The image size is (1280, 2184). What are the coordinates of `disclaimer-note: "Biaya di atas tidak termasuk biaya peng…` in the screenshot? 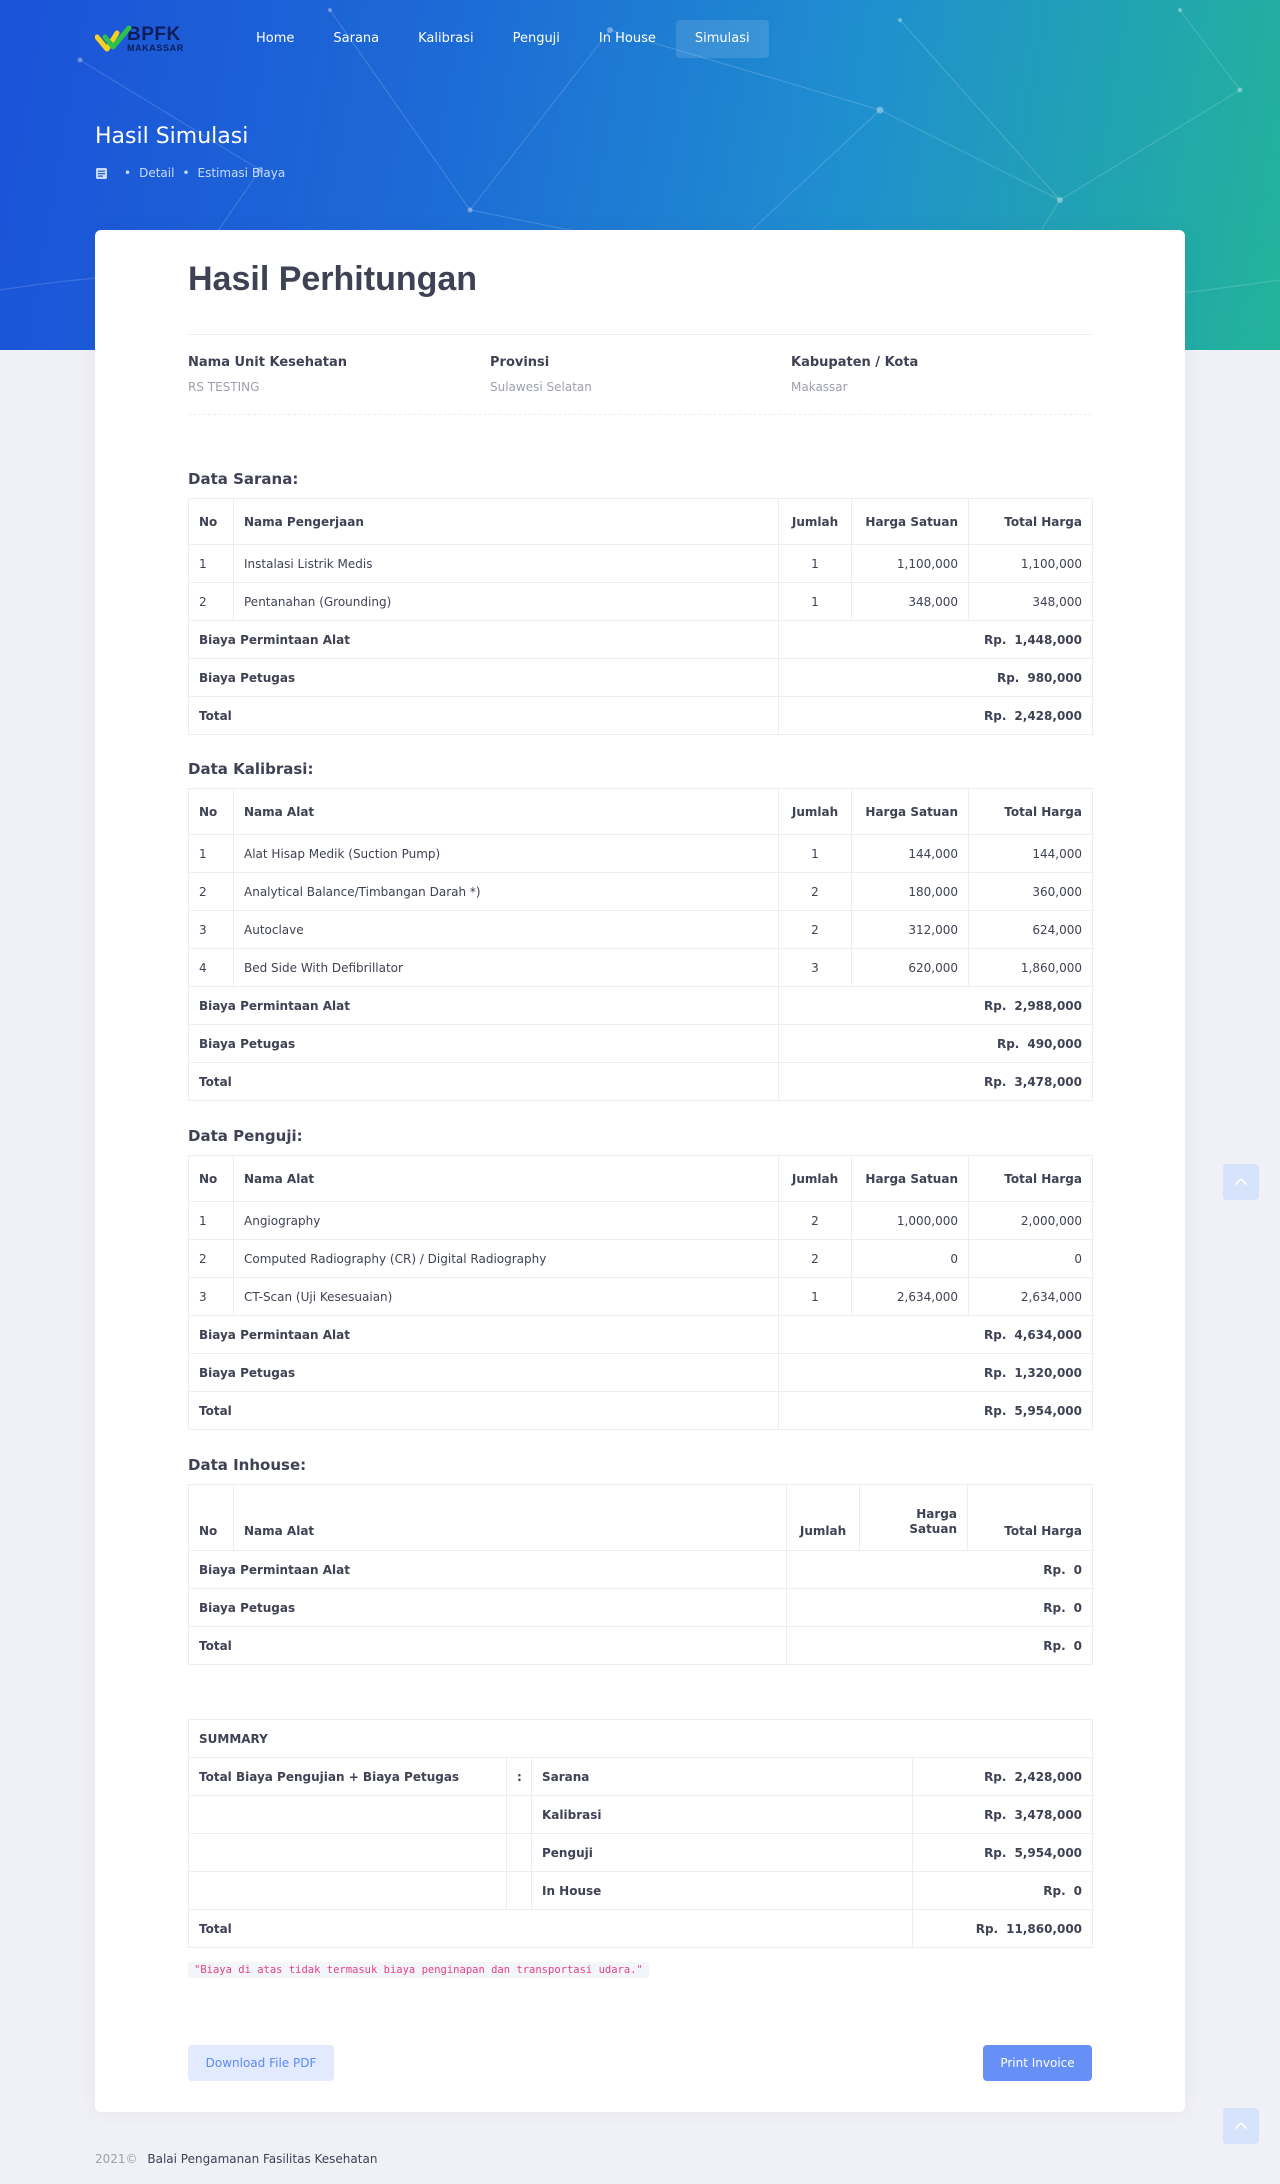 It's located at (418, 1970).